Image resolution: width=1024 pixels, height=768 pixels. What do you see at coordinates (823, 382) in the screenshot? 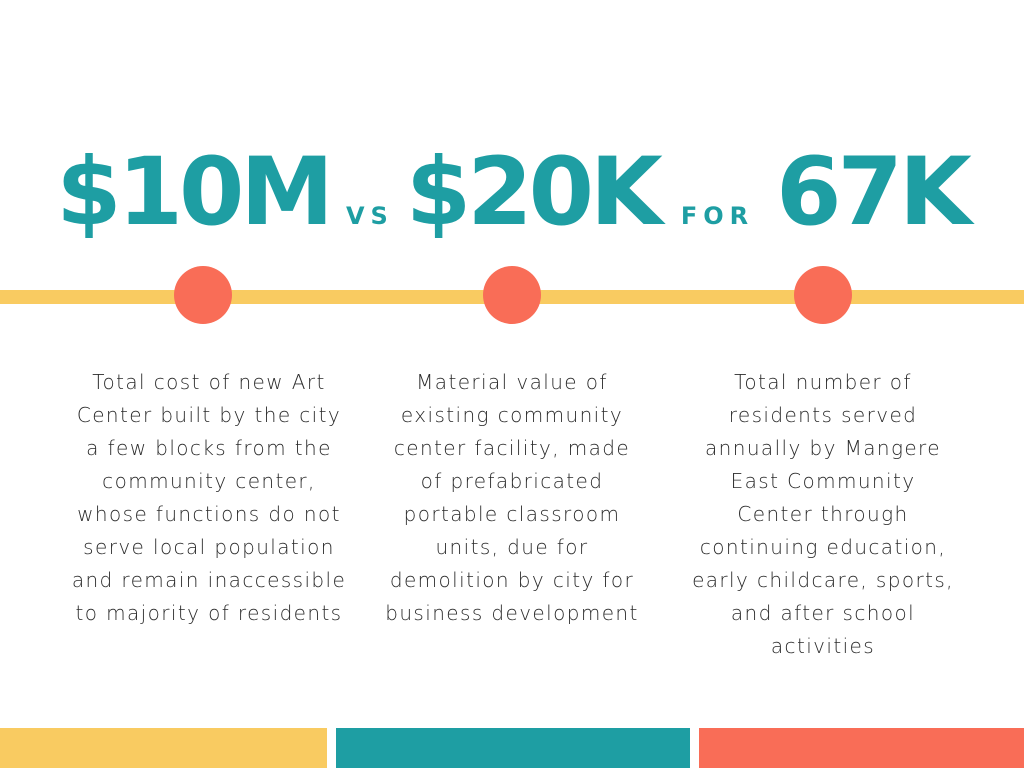
I see `description-line: Total number of` at bounding box center [823, 382].